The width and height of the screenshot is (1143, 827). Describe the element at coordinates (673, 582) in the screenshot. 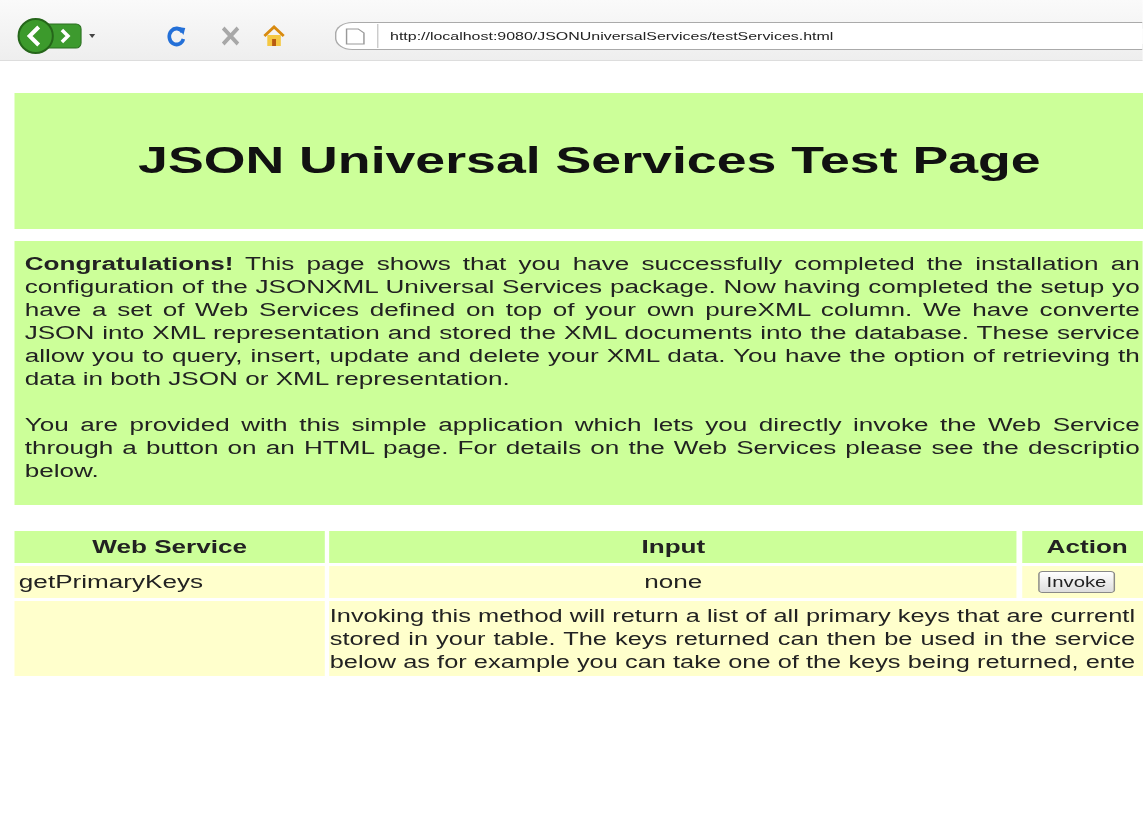

I see `table-cell: none` at that location.